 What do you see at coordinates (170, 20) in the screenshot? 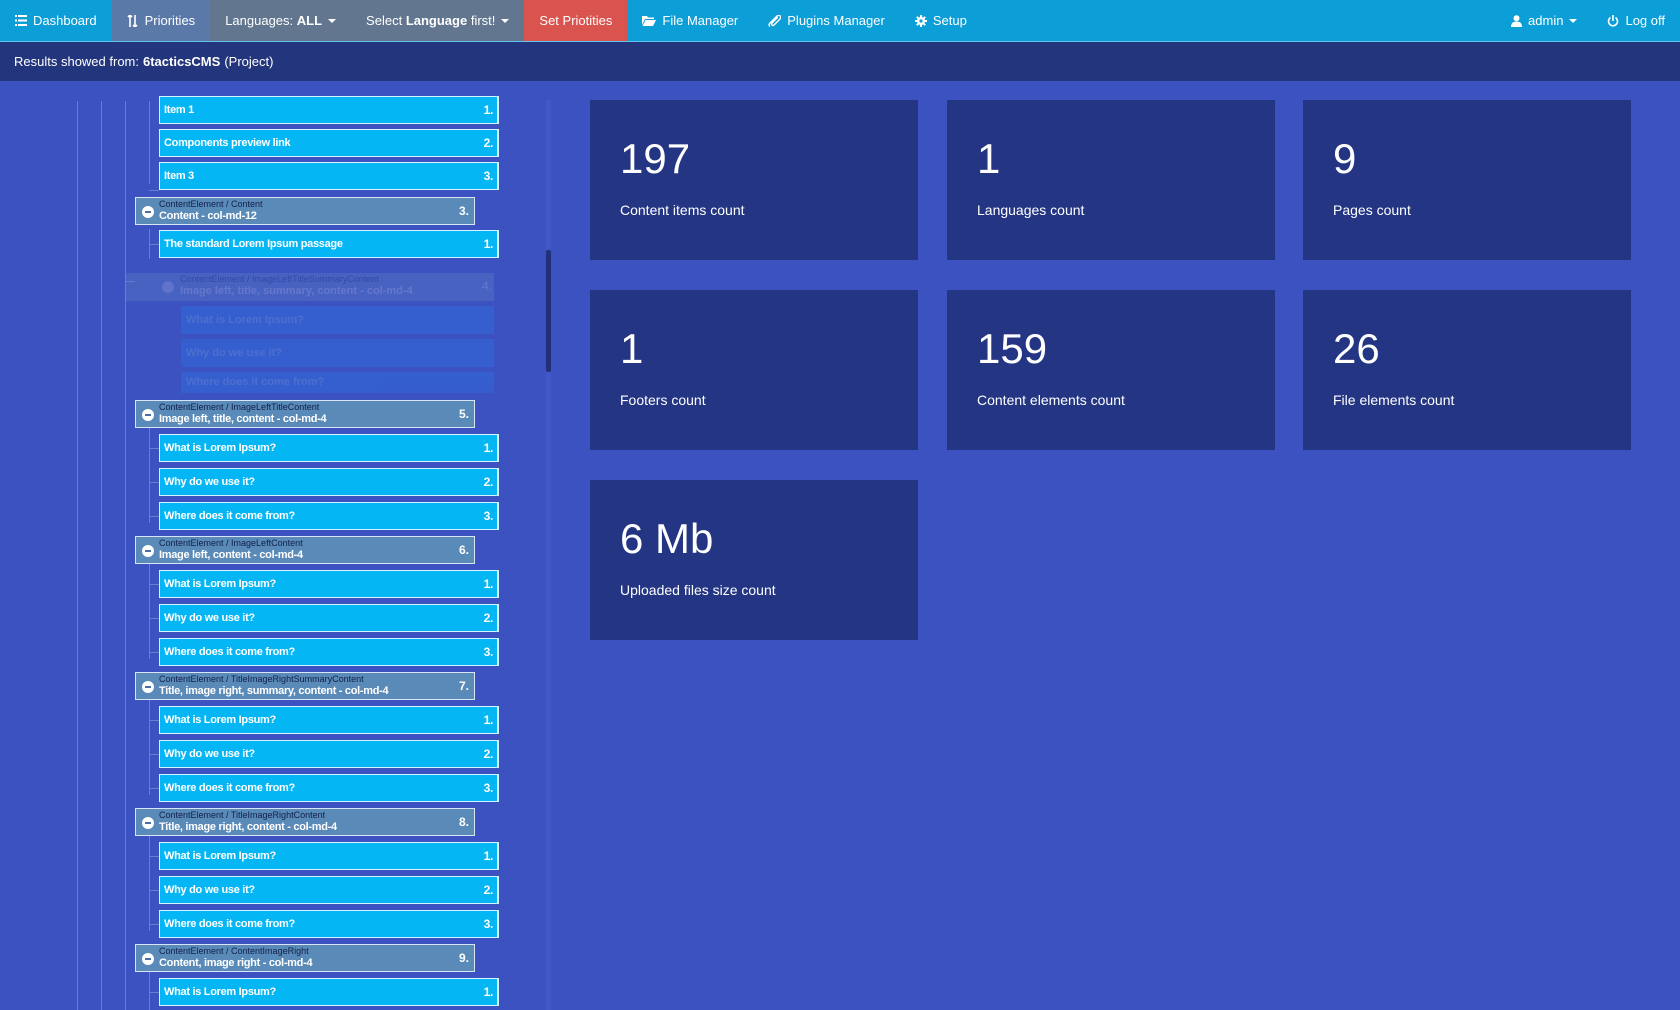
I see `nav-priorities-label: Priorities` at bounding box center [170, 20].